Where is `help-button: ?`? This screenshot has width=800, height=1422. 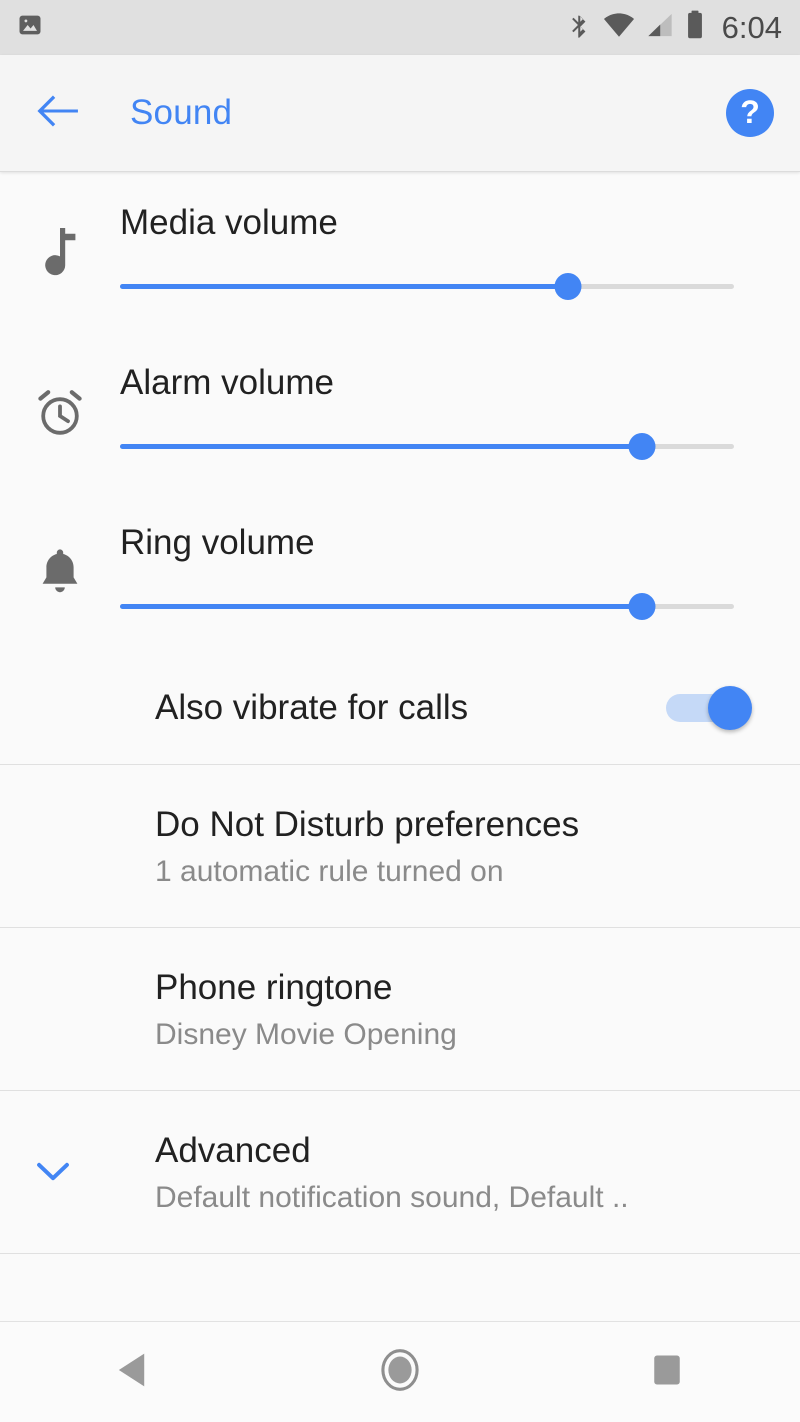
help-button: ? is located at coordinates (750, 113).